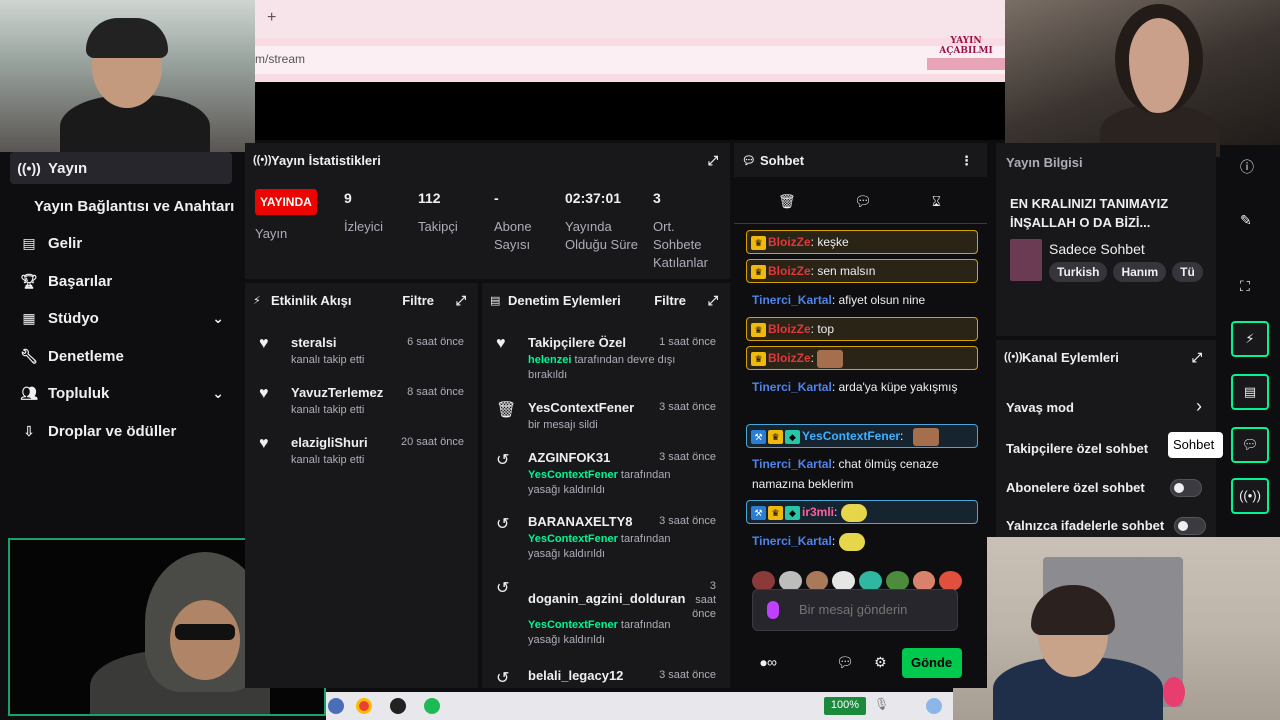 The width and height of the screenshot is (1280, 720). I want to click on chat-input-box, so click(855, 610).